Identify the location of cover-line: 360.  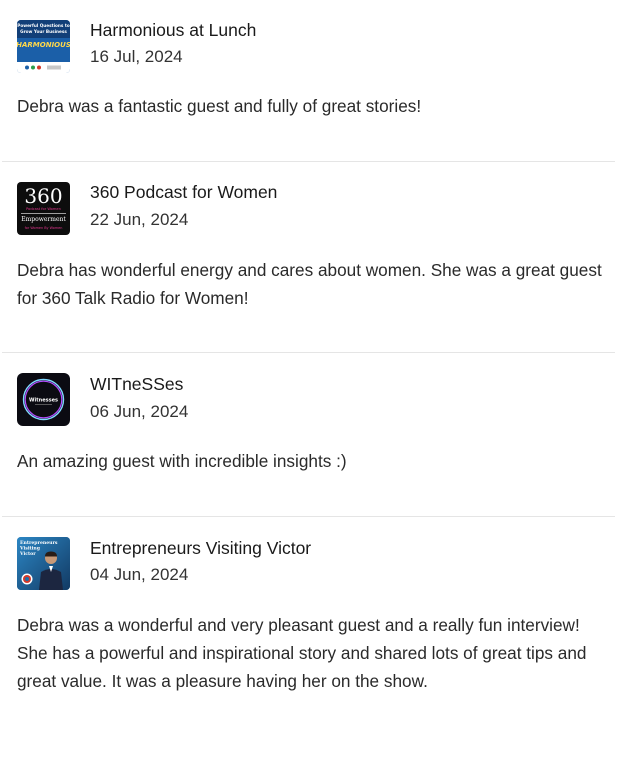
(43, 196).